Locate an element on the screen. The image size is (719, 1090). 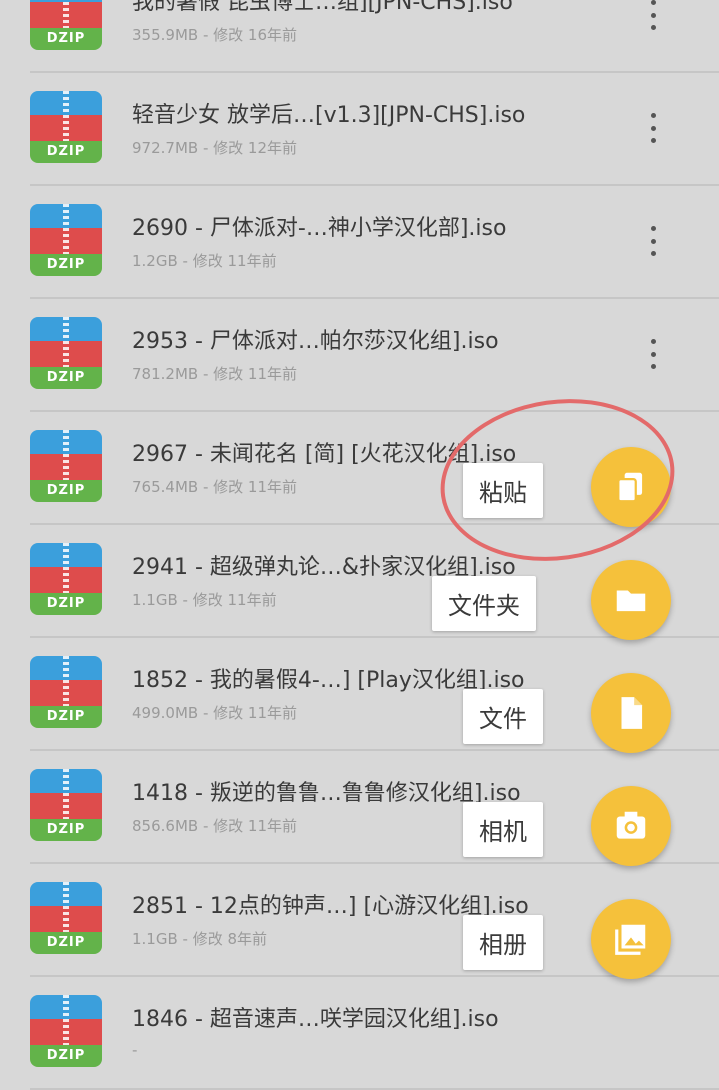
file-meta: 856.6MB - 修改 11年前 is located at coordinates (214, 825).